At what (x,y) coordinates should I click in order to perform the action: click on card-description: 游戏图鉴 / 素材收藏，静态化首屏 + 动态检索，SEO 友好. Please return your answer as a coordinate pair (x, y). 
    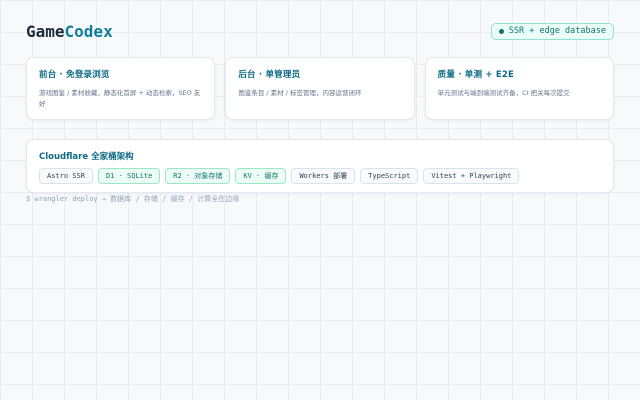
    Looking at the image, I should click on (120, 98).